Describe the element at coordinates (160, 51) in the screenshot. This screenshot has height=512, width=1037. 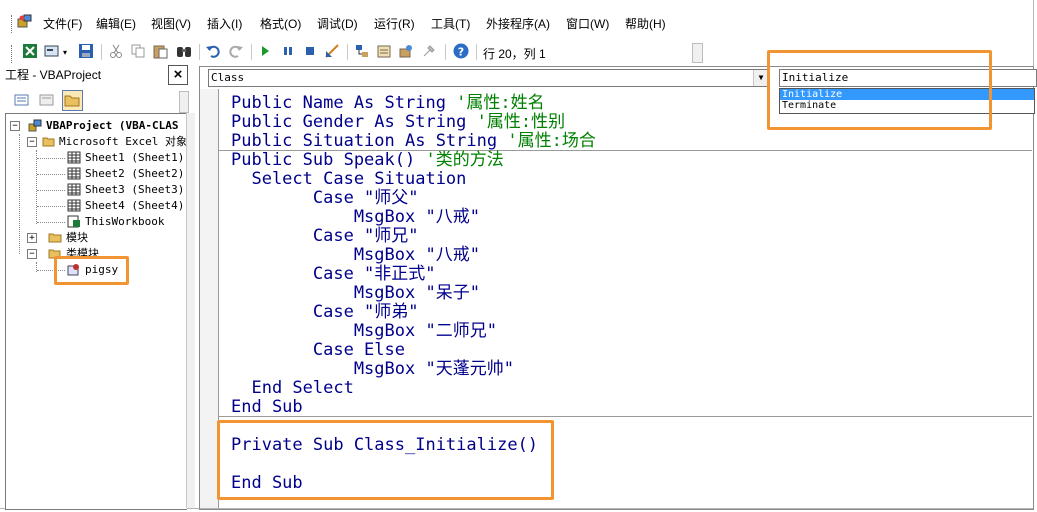
I see `paste-icon` at that location.